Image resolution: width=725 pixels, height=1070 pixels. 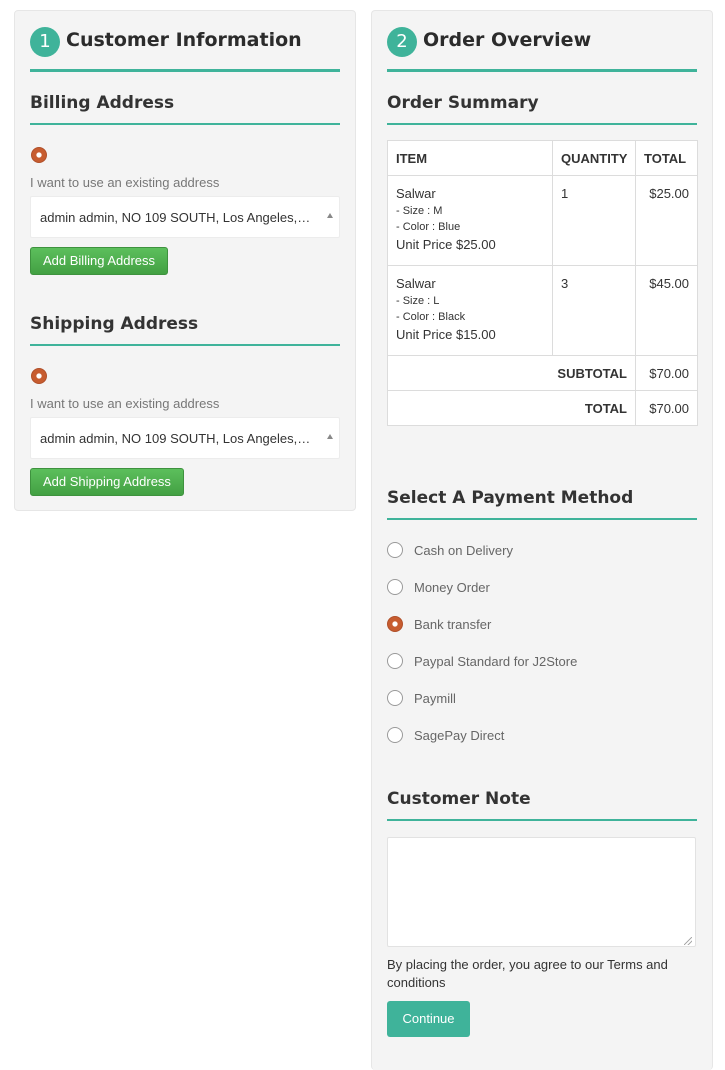 What do you see at coordinates (446, 334) in the screenshot?
I see `item-unit-price: Unit Price $15.00` at bounding box center [446, 334].